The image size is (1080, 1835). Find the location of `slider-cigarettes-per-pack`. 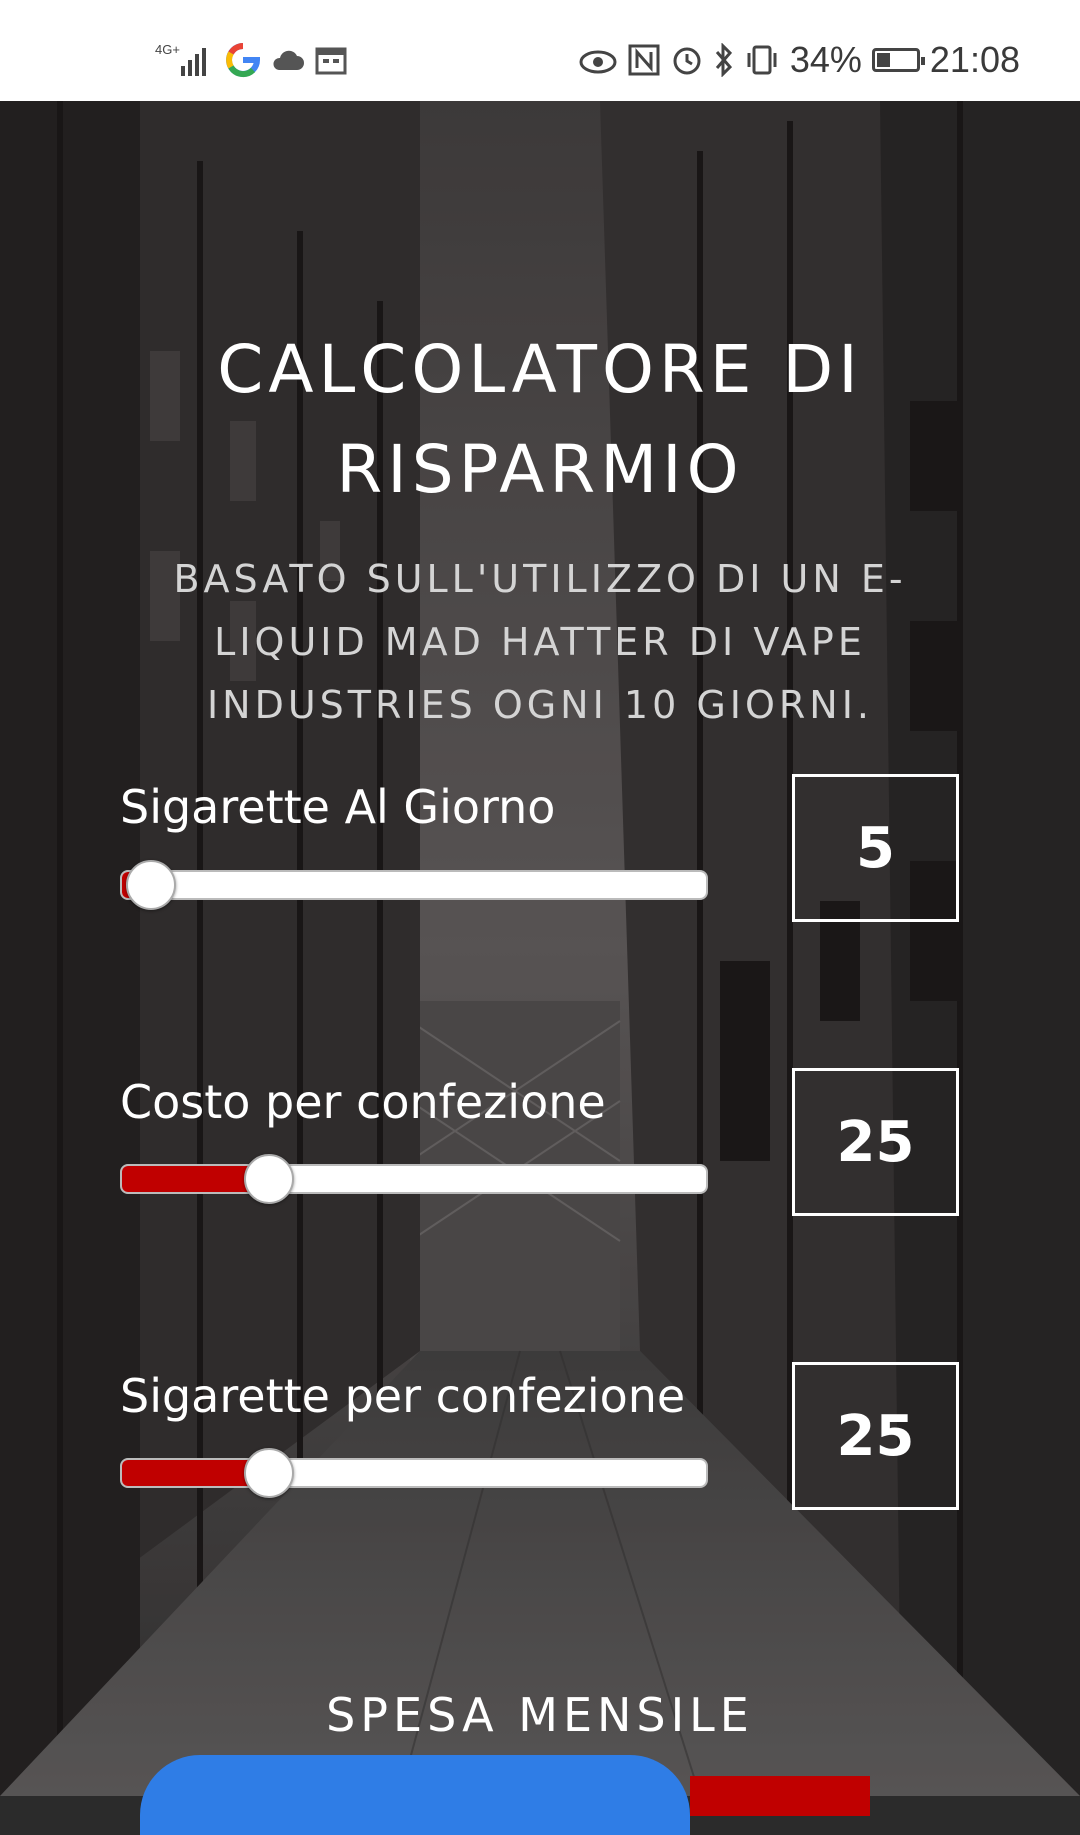

slider-cigarettes-per-pack is located at coordinates (414, 1473).